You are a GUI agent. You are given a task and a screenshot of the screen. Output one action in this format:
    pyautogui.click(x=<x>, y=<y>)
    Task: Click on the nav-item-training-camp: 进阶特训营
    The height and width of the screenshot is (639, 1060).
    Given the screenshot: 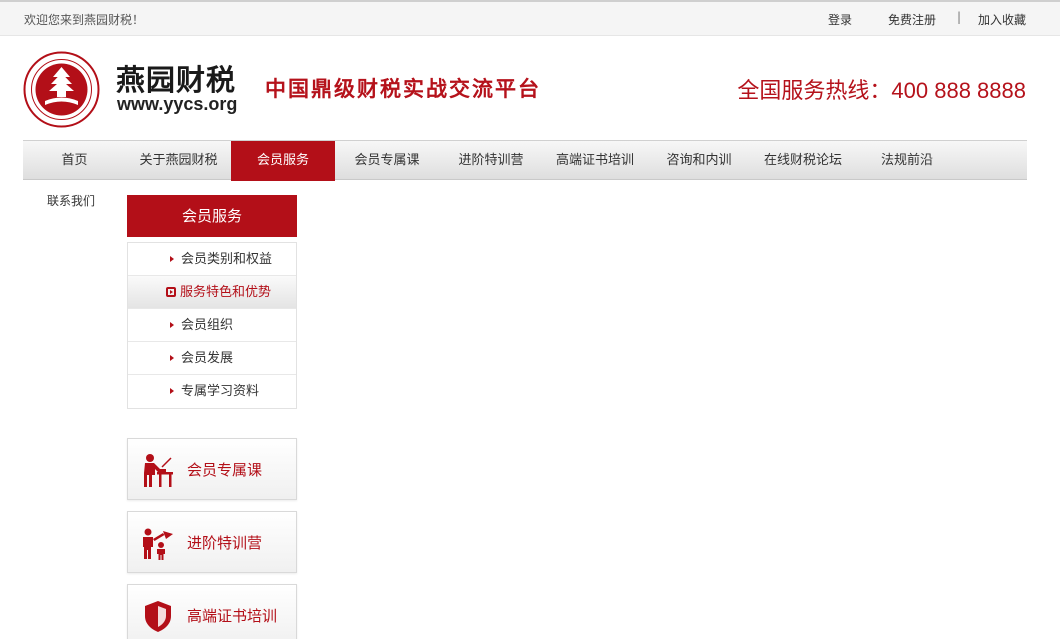 What is the action you would take?
    pyautogui.click(x=491, y=161)
    